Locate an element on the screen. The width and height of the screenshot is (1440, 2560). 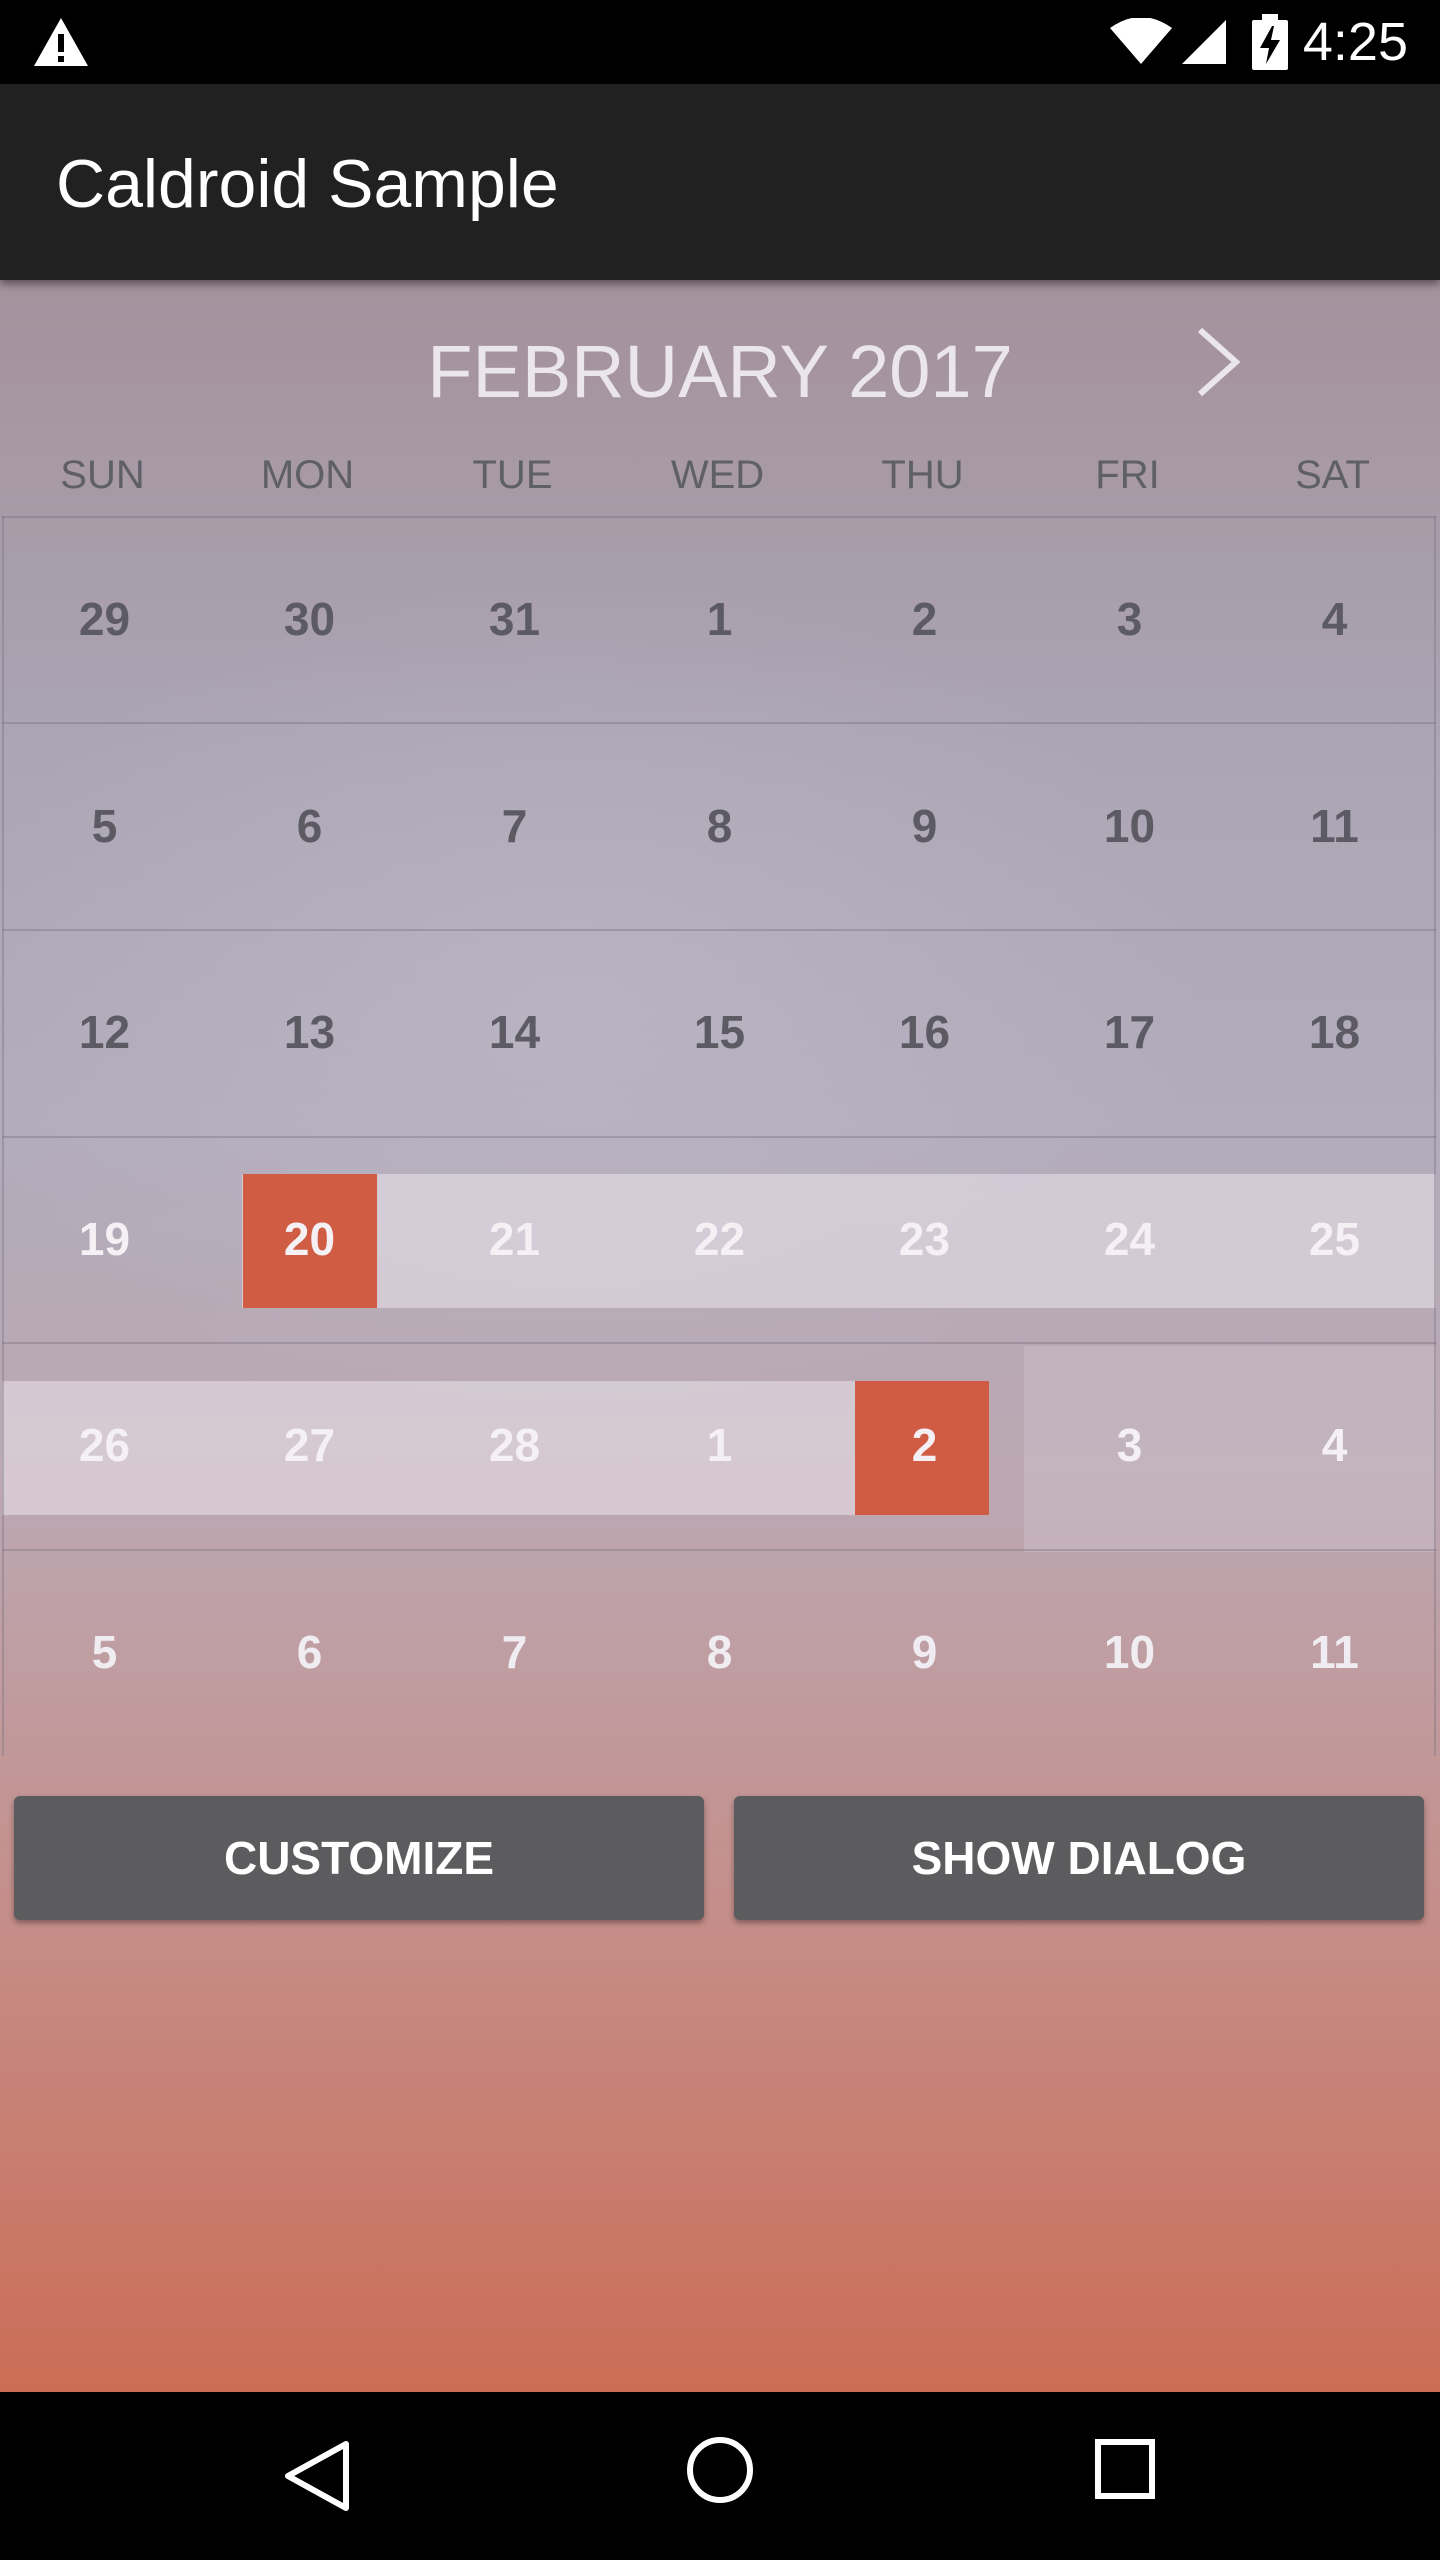
day-number: 5 is located at coordinates (104, 826).